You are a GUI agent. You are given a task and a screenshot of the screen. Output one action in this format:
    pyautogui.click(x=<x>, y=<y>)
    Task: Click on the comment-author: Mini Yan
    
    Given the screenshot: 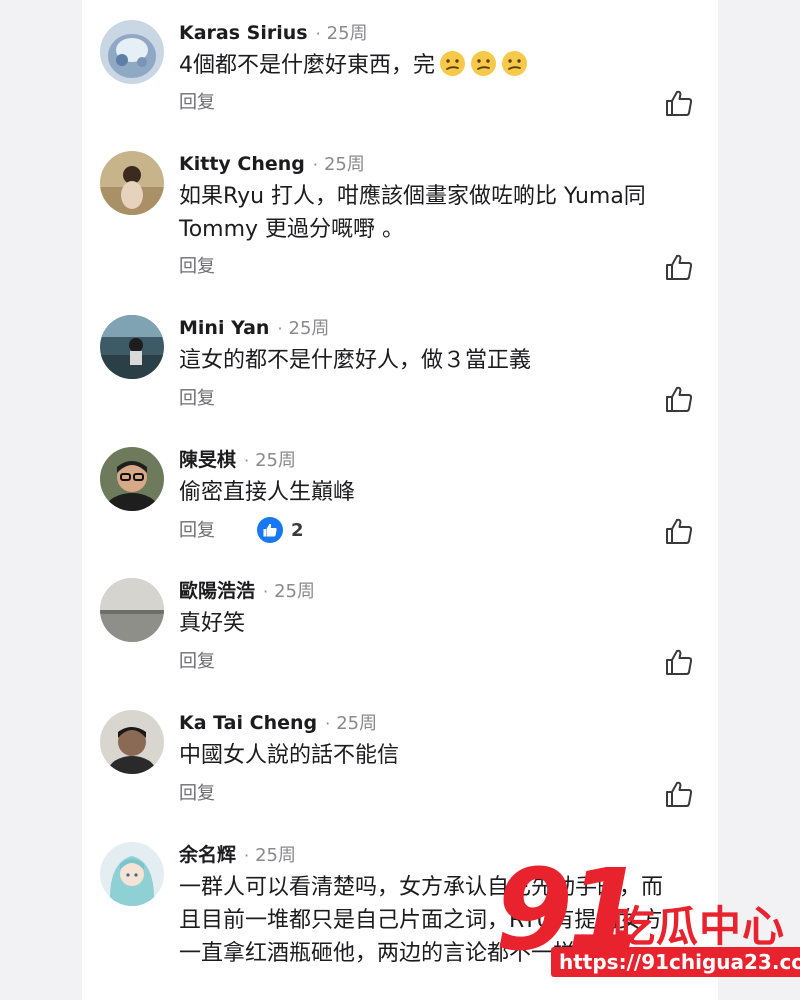 What is the action you would take?
    pyautogui.click(x=224, y=328)
    